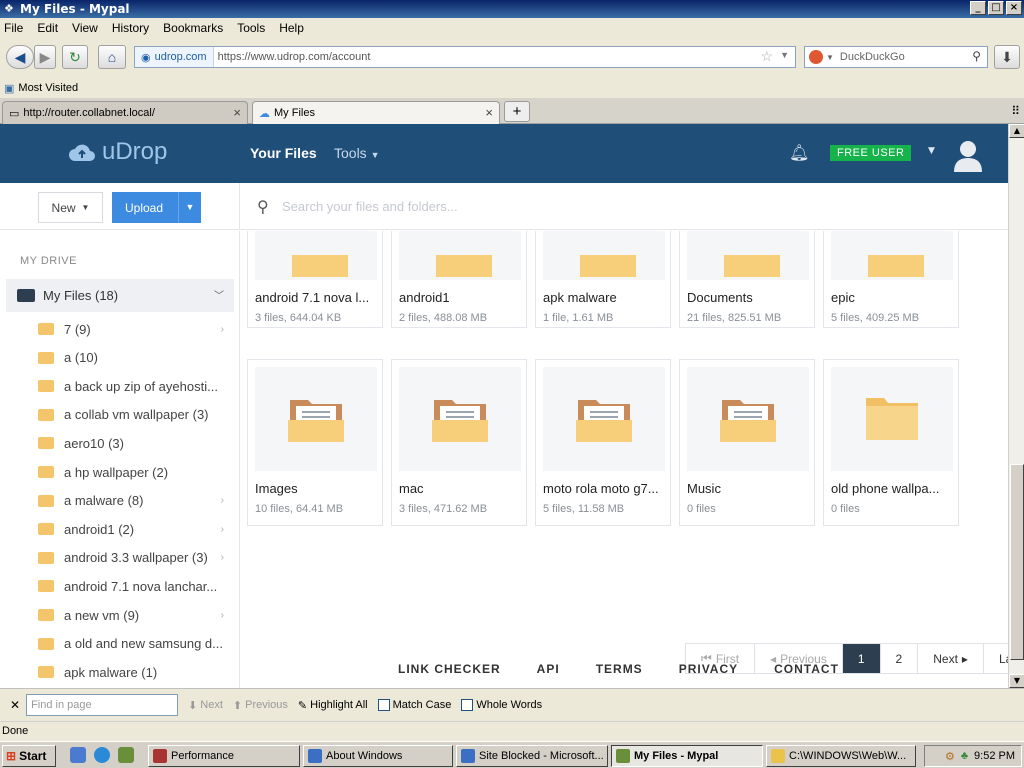 Image resolution: width=1024 pixels, height=768 pixels. I want to click on scroll-up-icon: ▲, so click(1016, 131).